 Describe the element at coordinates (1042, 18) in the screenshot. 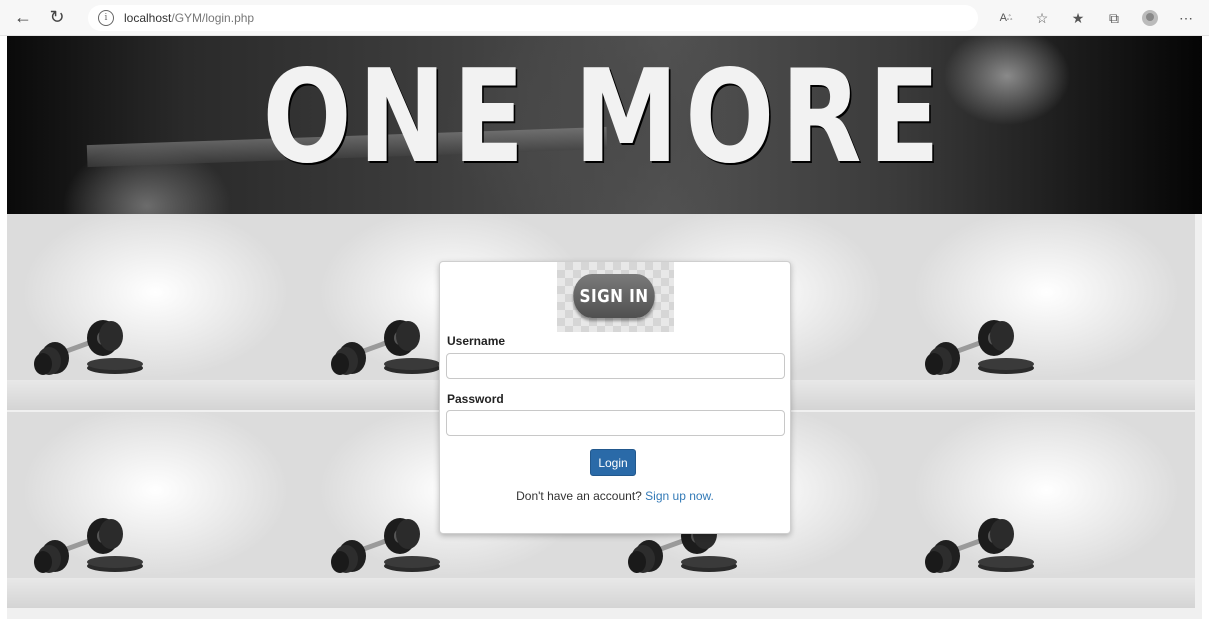

I see `add-favorite-icon: ☆` at that location.